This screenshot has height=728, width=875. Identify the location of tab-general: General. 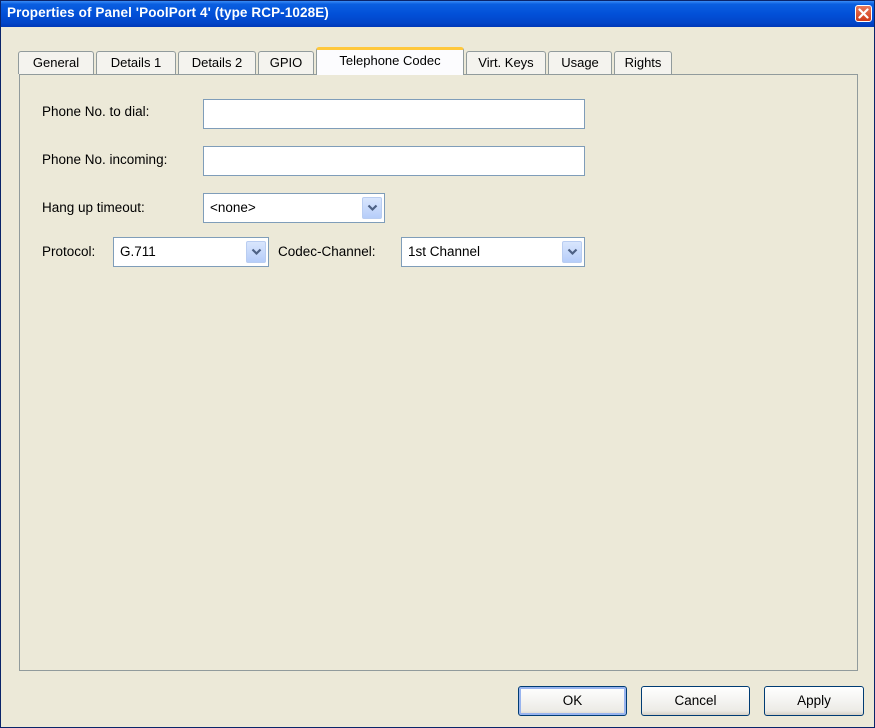
(56, 62).